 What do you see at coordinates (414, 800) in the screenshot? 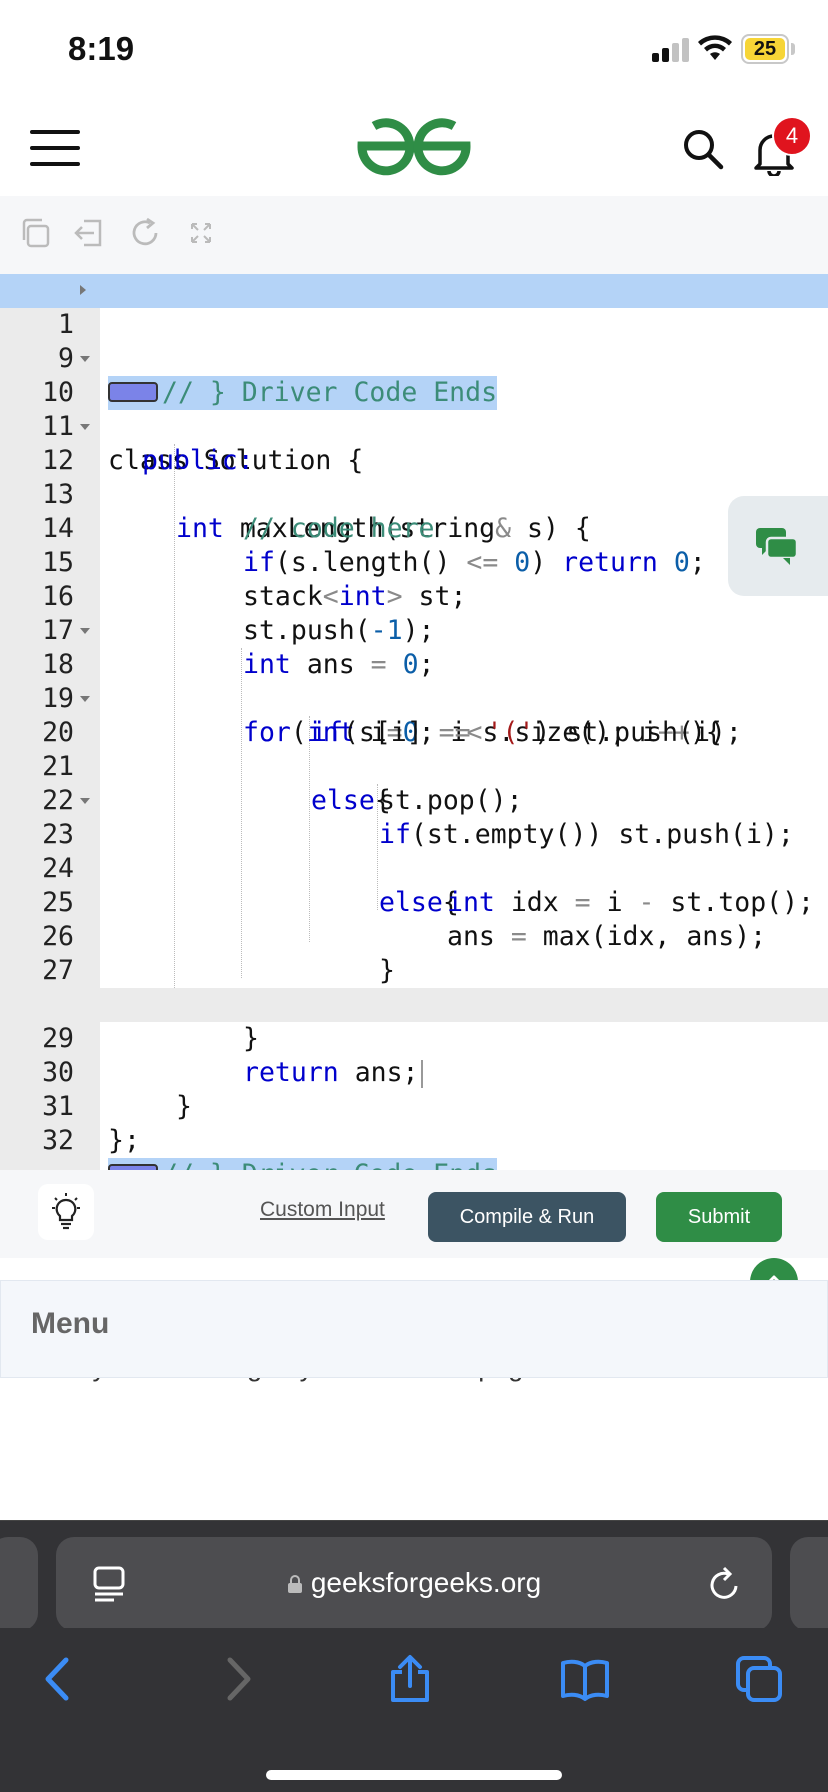
I see `code-line: 22 if(st.empty()) st.push(i);` at bounding box center [414, 800].